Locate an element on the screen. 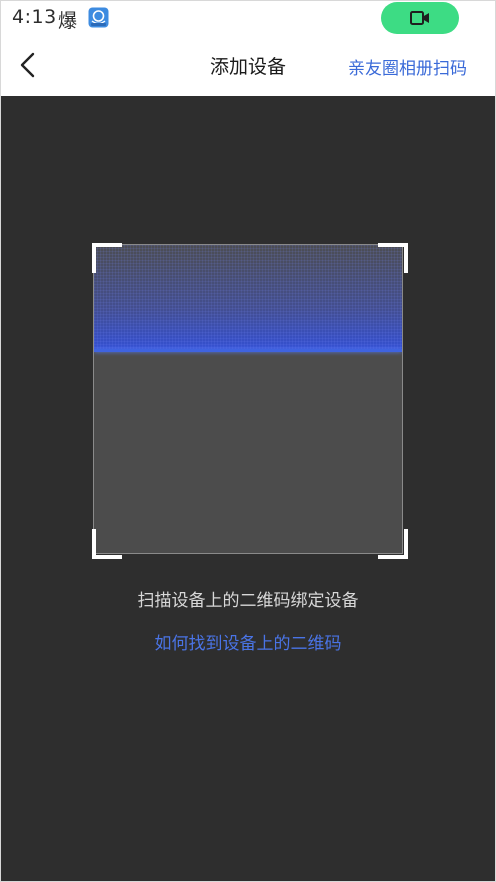  find-qr-help-link: 如何找到设备上的二维码 is located at coordinates (248, 641).